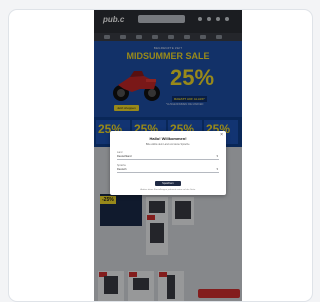 The width and height of the screenshot is (320, 302). Describe the element at coordinates (168, 138) in the screenshot. I see `dialog-title: Hallo! Willkommen!` at that location.